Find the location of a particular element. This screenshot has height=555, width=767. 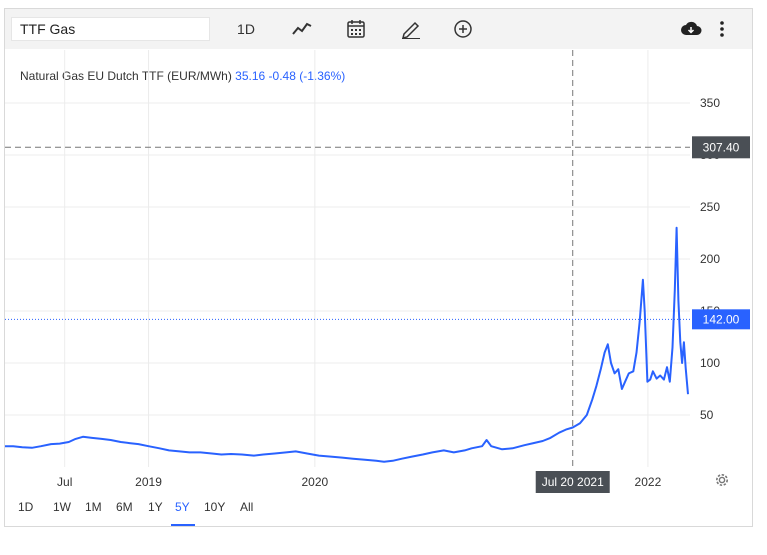

range-6m: 6M is located at coordinates (124, 507).